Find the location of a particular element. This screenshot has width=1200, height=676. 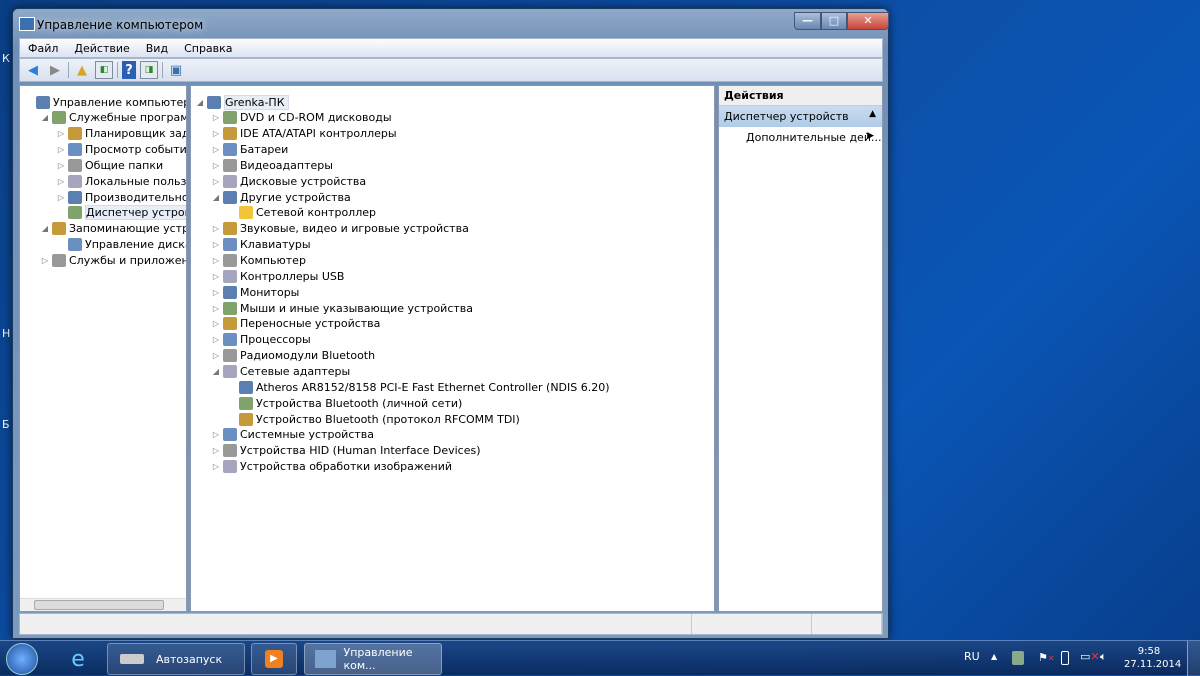

device-icon is located at coordinates (214, 102).